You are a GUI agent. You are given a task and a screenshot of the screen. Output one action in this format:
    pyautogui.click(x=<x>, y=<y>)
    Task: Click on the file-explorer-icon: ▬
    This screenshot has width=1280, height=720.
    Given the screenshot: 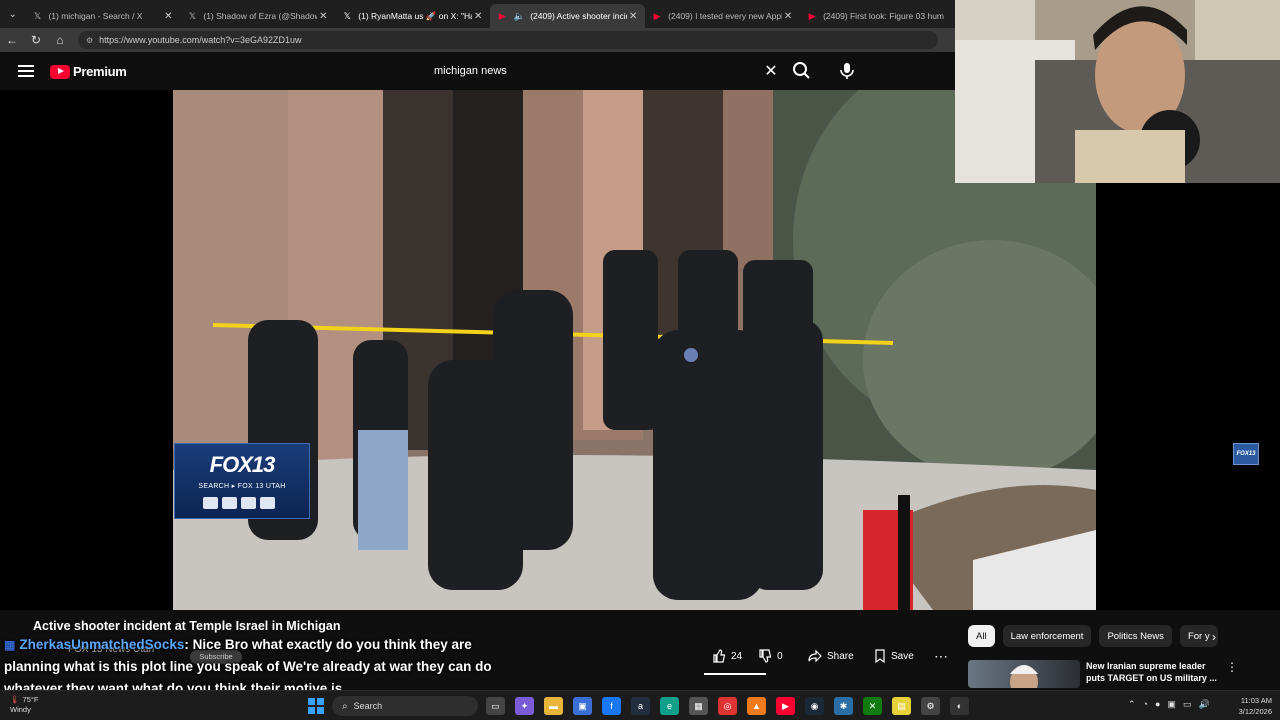 What is the action you would take?
    pyautogui.click(x=553, y=706)
    